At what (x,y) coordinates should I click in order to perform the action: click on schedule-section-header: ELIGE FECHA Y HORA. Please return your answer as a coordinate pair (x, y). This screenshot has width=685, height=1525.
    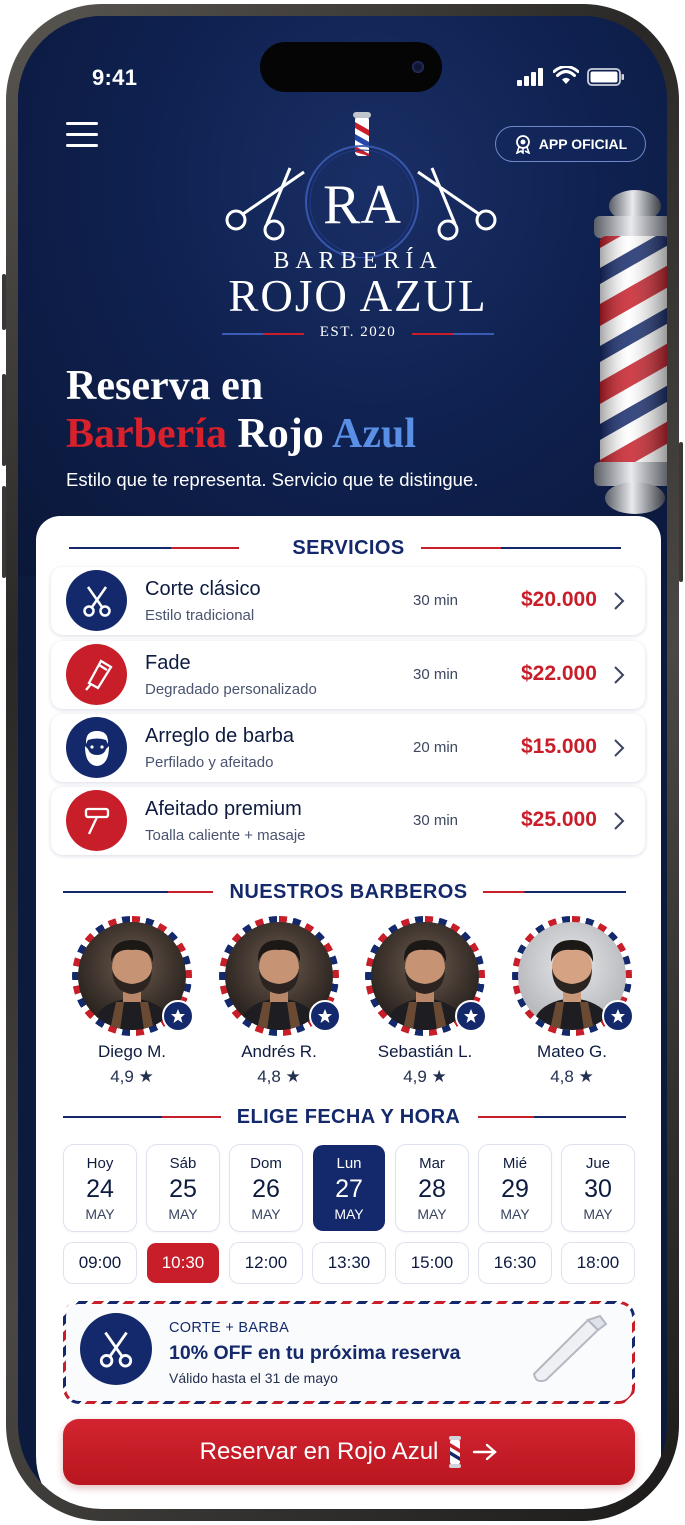
    Looking at the image, I should click on (348, 1117).